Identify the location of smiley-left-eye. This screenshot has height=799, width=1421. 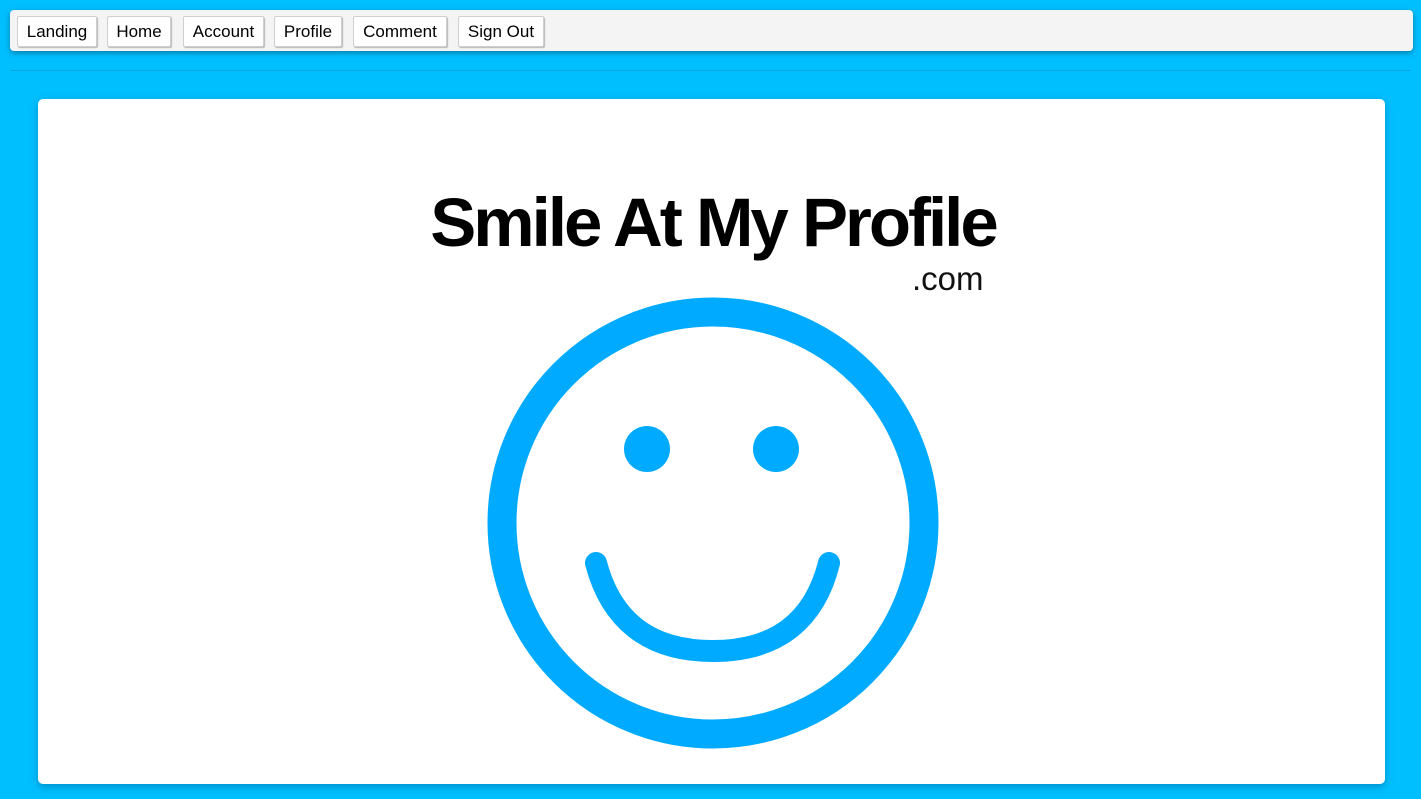
(647, 449).